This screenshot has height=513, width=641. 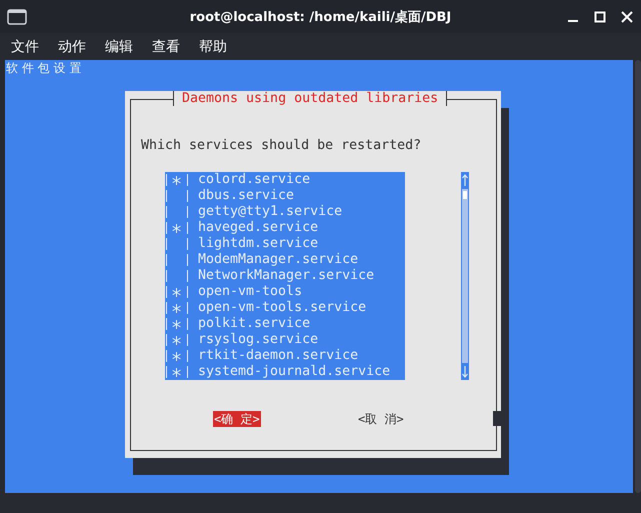 I want to click on service-name: haveged.service, so click(x=258, y=228).